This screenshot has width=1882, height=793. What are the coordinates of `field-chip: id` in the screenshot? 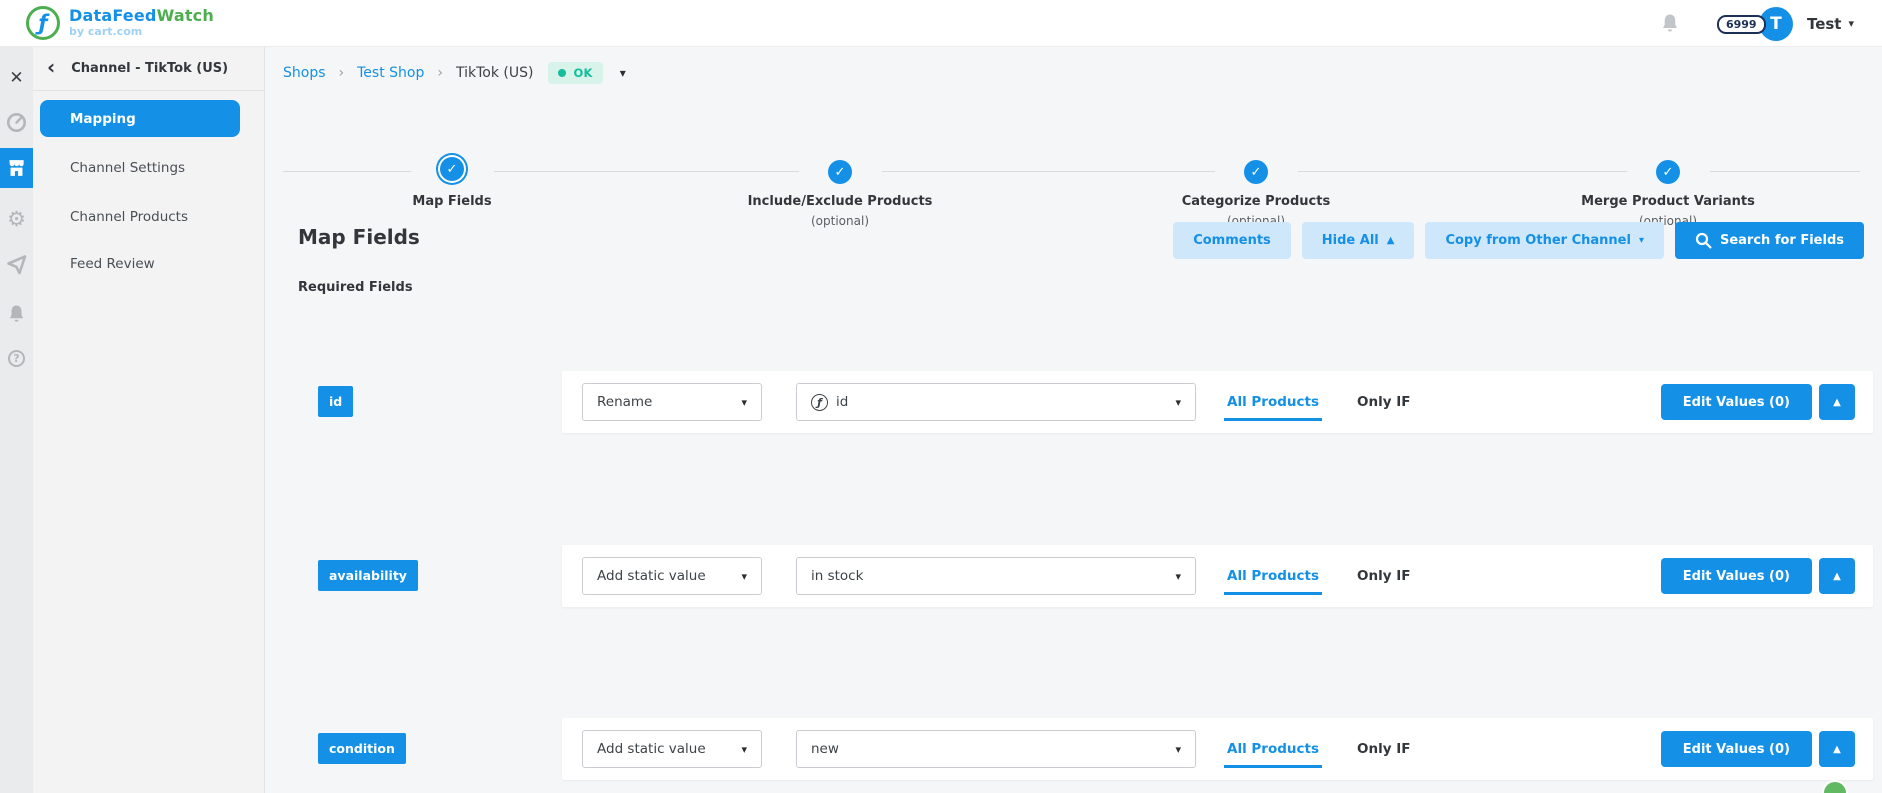 It's located at (336, 401).